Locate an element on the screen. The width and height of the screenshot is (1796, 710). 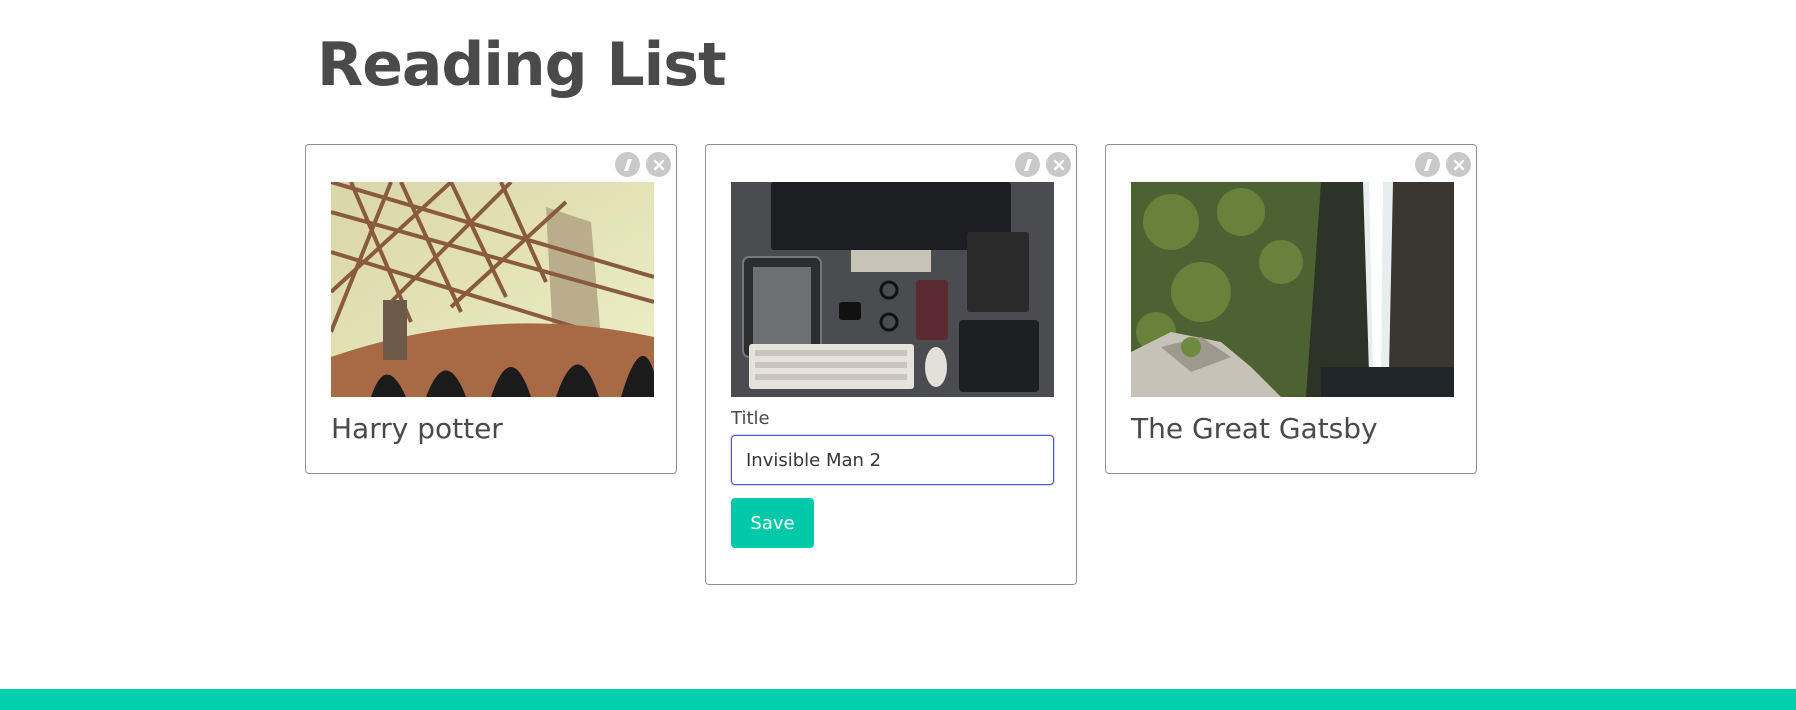
save-button: Save is located at coordinates (772, 523).